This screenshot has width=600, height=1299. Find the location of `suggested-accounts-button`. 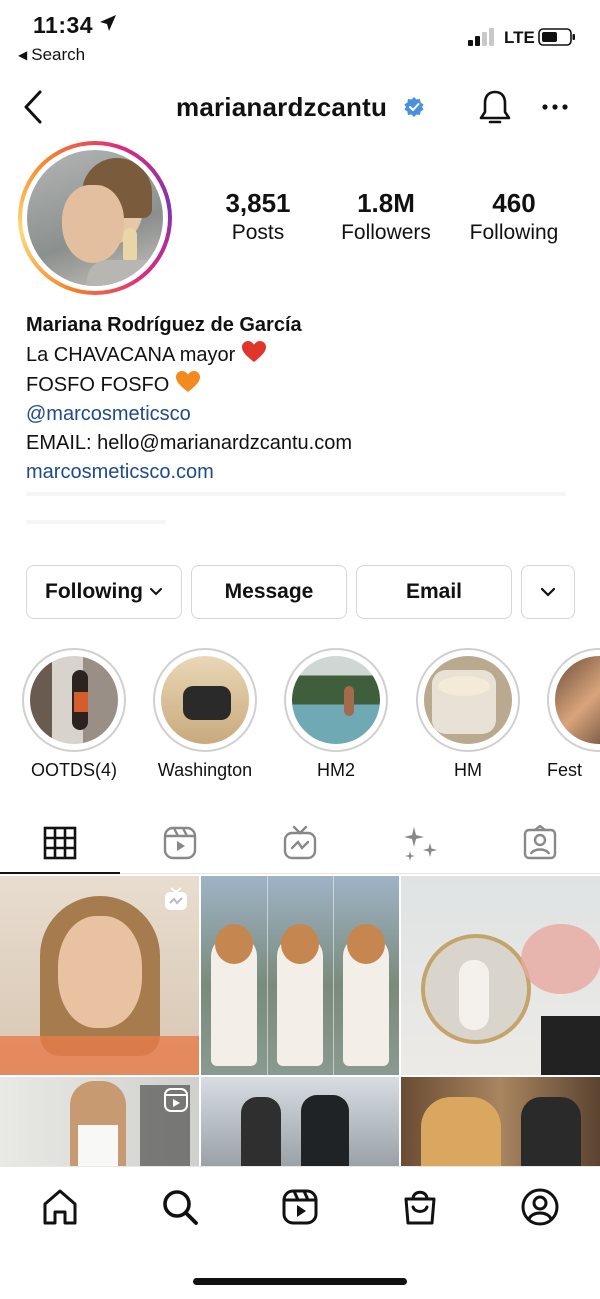

suggested-accounts-button is located at coordinates (548, 592).